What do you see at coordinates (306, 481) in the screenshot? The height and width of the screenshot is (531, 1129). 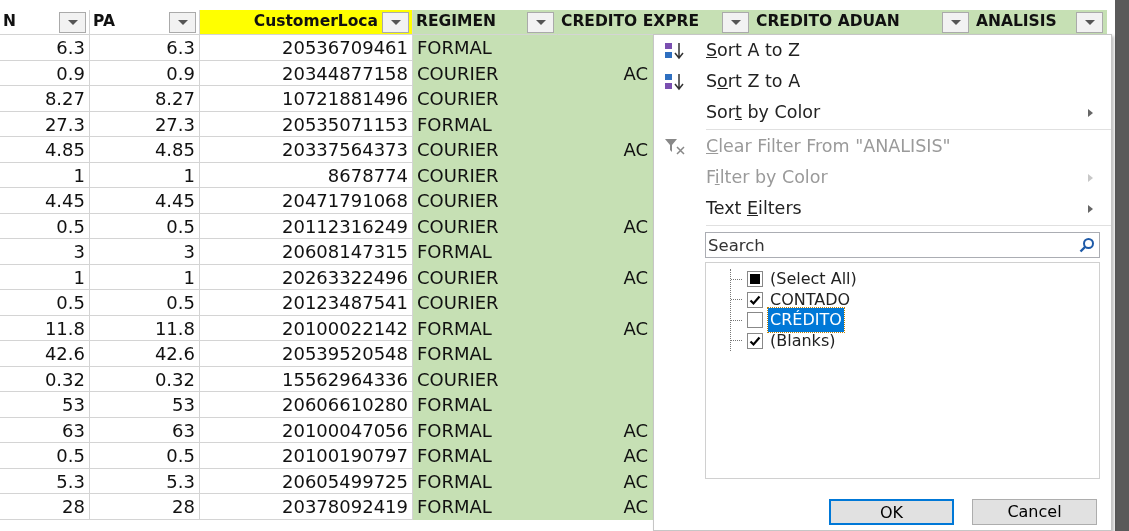 I see `table-cell: 20605499725` at bounding box center [306, 481].